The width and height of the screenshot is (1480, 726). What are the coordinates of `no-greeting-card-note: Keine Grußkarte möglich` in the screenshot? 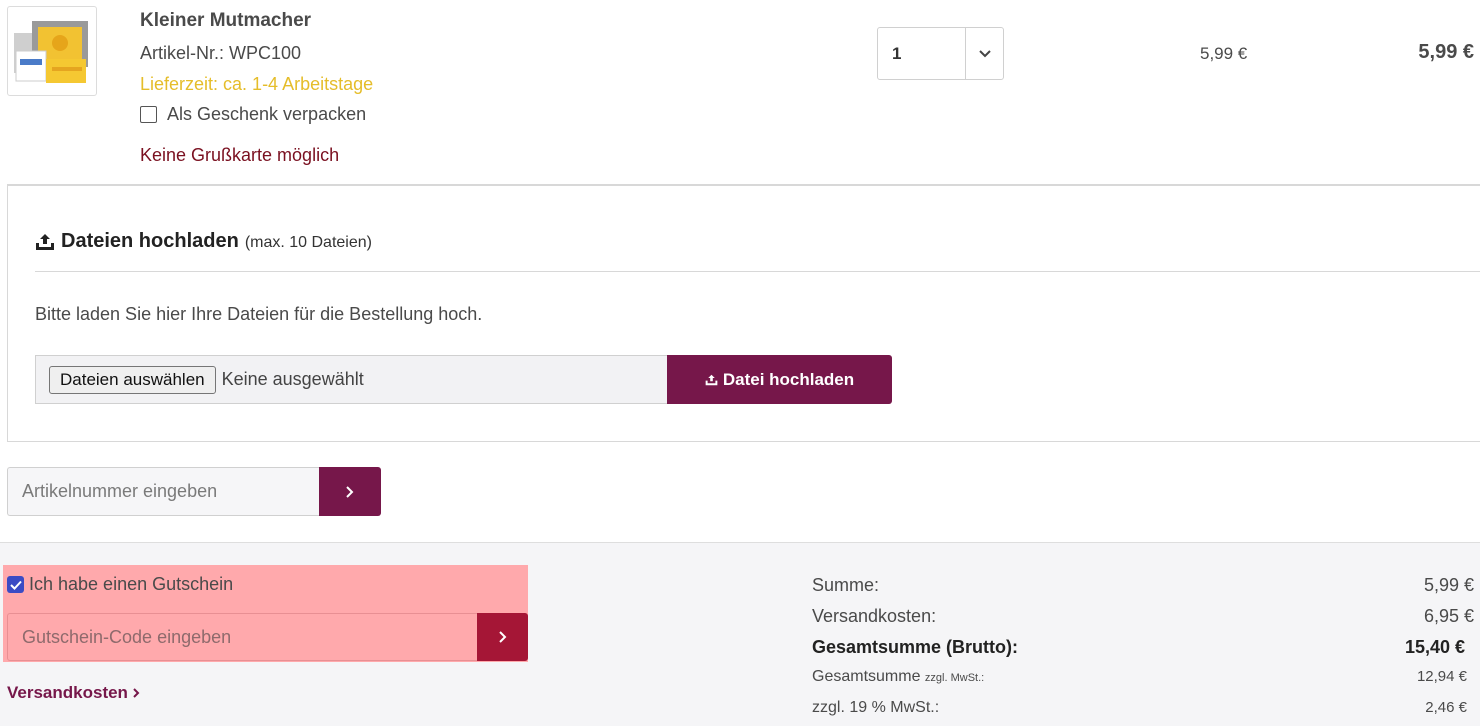 It's located at (240, 155).